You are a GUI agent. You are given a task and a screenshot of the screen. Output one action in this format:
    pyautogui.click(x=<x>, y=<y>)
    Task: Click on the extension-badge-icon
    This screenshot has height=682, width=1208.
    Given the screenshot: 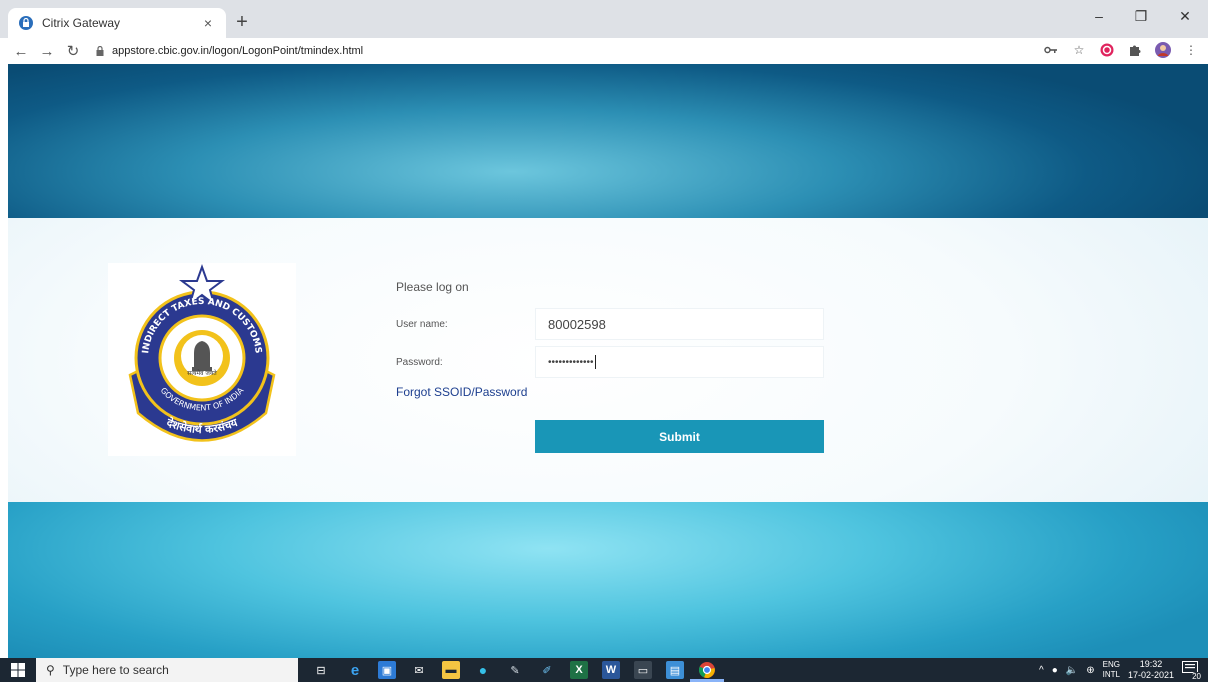 What is the action you would take?
    pyautogui.click(x=1107, y=50)
    